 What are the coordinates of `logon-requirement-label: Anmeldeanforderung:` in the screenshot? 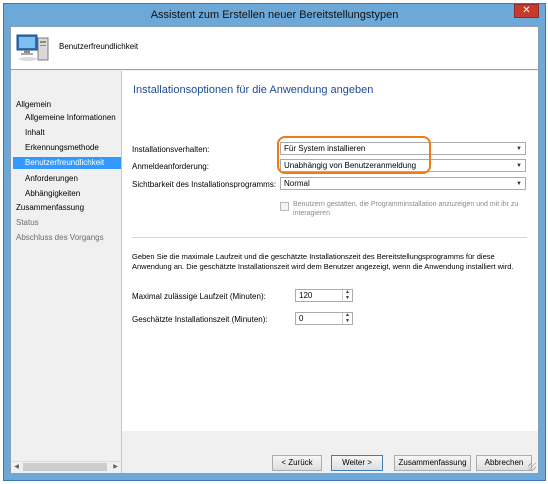 It's located at (170, 166).